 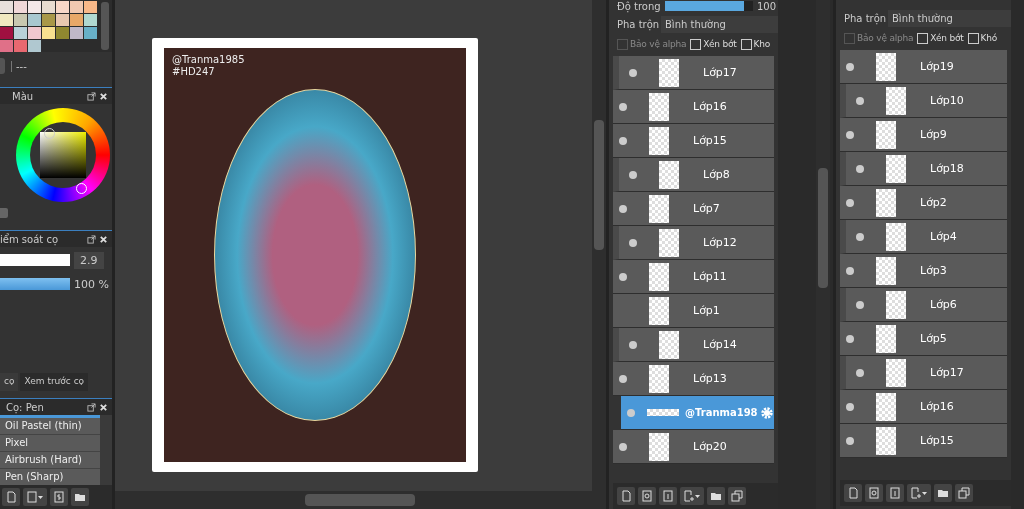 I want to click on layer-row: Lớp20, so click(x=693, y=447).